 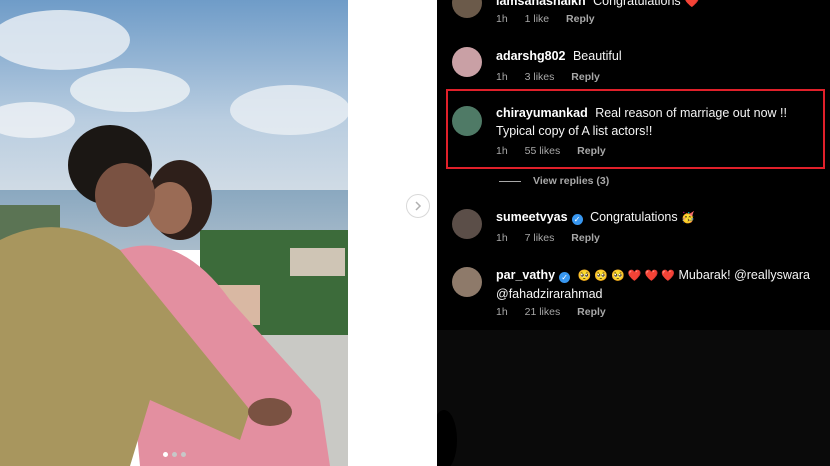 I want to click on comment-body: sumeetvyas ✓ Congratulations 🥳, so click(x=656, y=217).